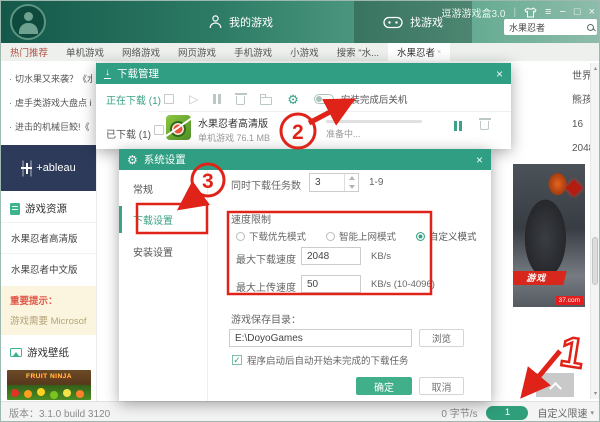 Image resolution: width=600 pixels, height=422 pixels. I want to click on tab-downloaded: 已下载 (1), so click(128, 133).